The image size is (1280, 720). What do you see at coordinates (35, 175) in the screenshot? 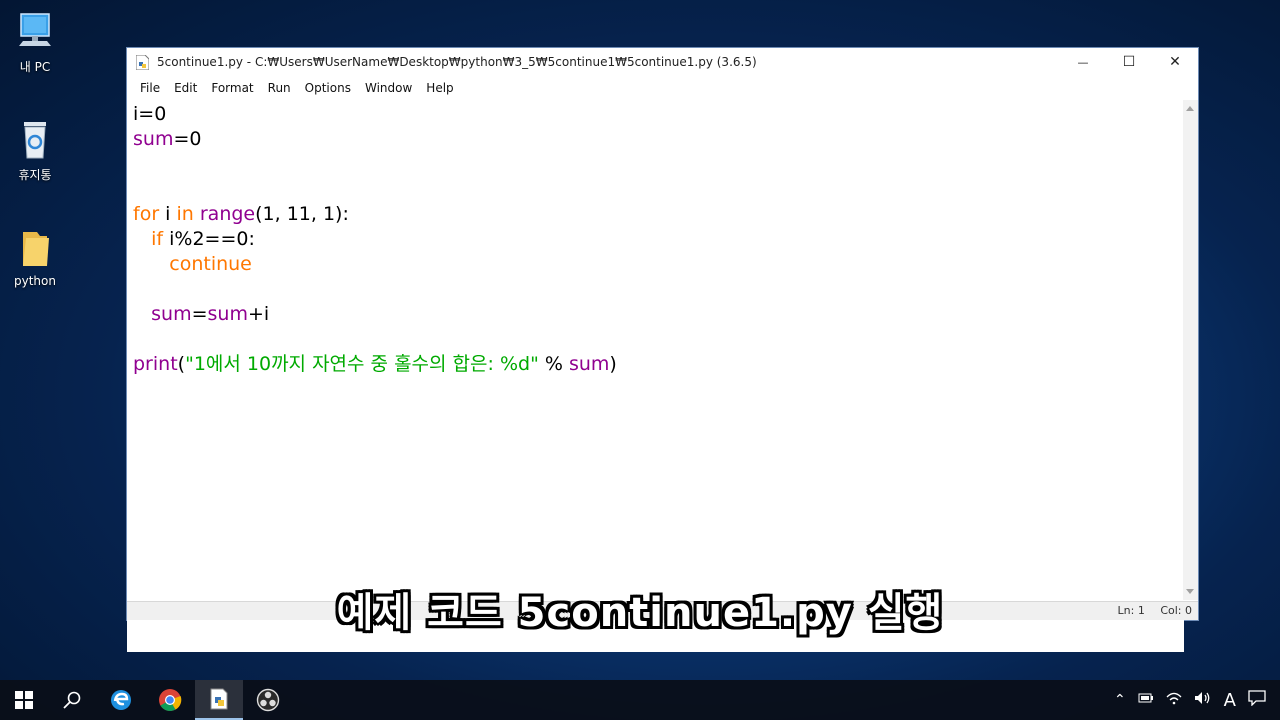
I see `desktop-icon-label: 휴지통` at bounding box center [35, 175].